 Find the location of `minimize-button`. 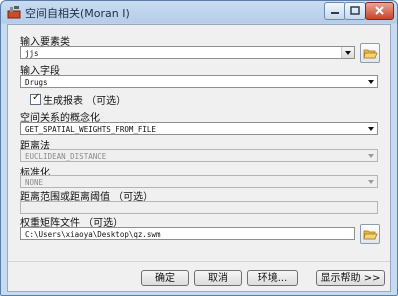

minimize-button is located at coordinates (335, 11).